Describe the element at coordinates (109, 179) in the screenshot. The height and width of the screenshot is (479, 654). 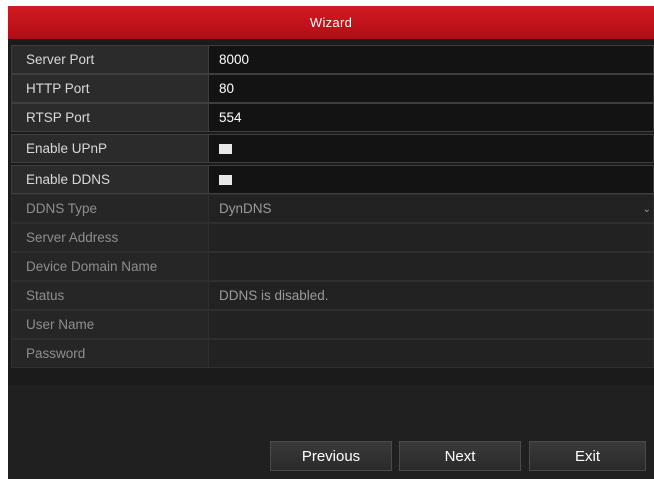
I see `enable-ddns-label: Enable DDNS` at that location.